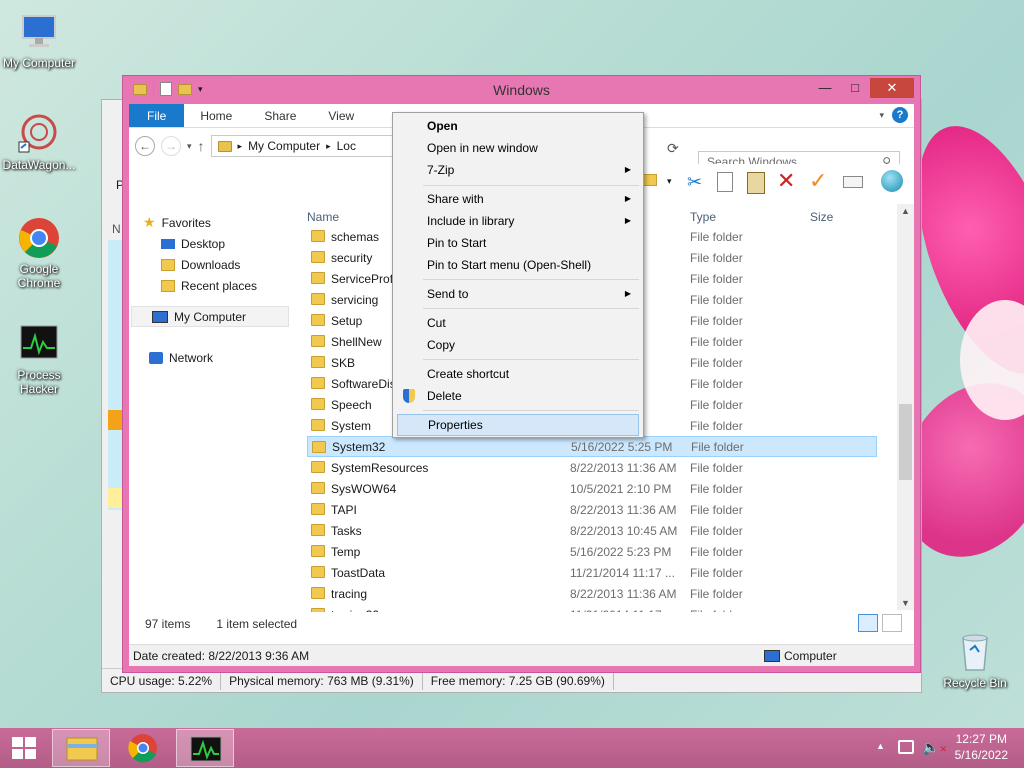 The image size is (1024, 768). Describe the element at coordinates (214, 264) in the screenshot. I see `nav-downloads: Downloads` at that location.